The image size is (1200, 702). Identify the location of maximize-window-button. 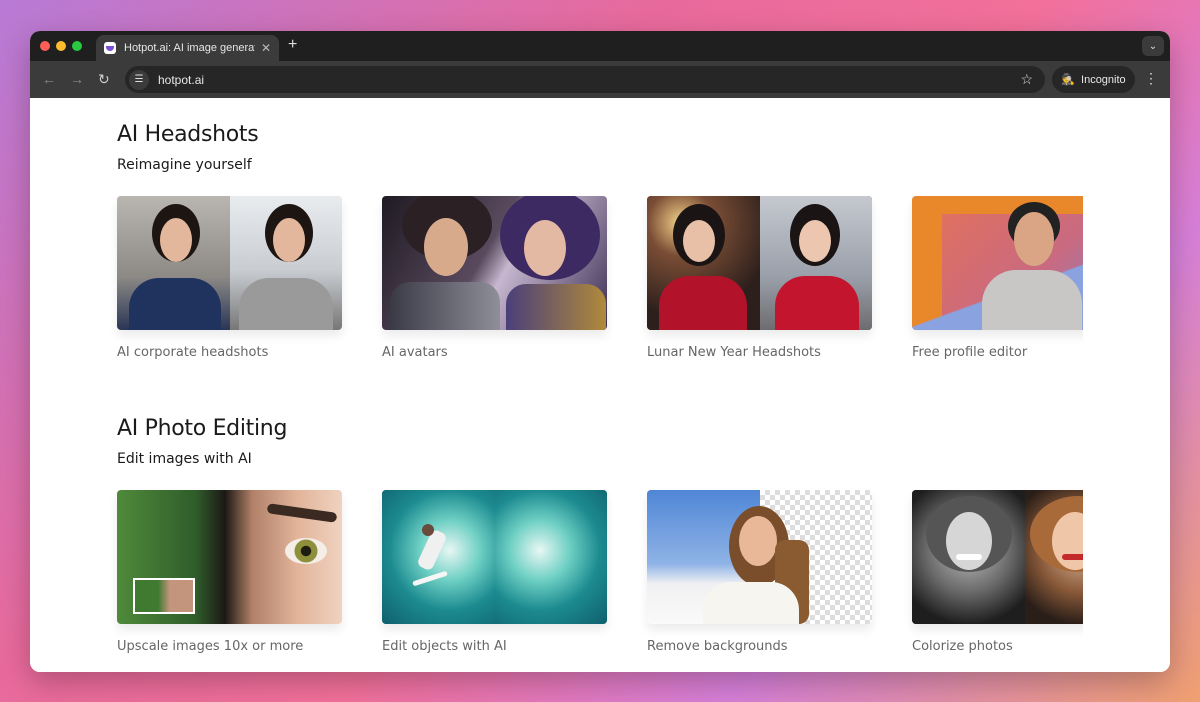
(77, 46).